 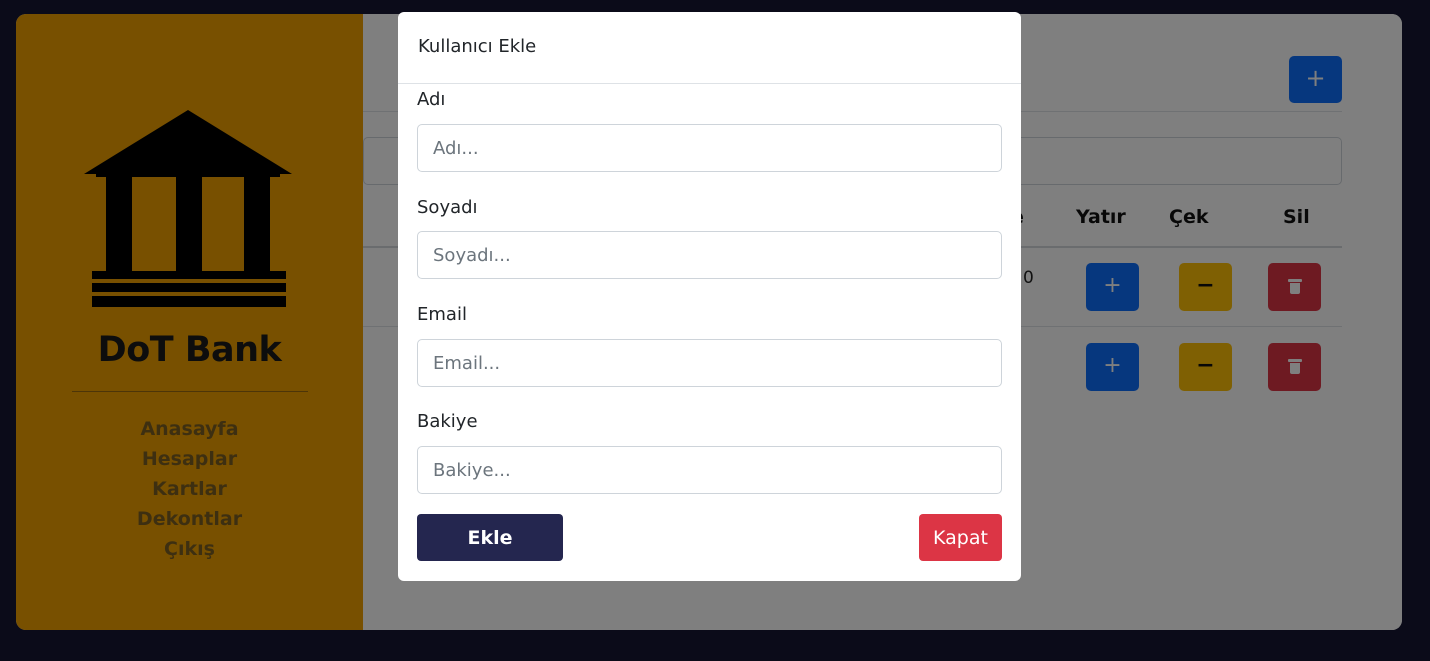 I want to click on modal-title: Kullanıcı Ekle, so click(x=477, y=46).